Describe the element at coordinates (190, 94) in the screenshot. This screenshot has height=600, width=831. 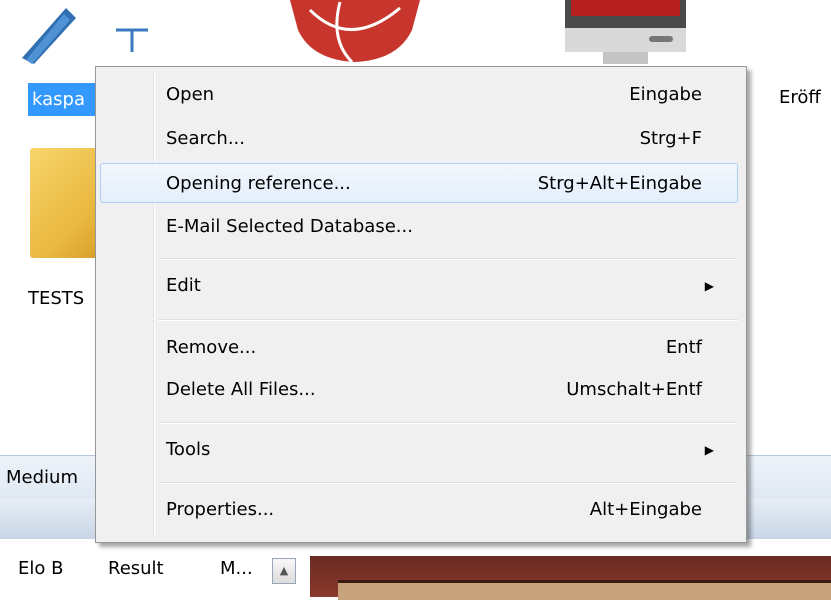
I see `menu-item-label: Open` at that location.